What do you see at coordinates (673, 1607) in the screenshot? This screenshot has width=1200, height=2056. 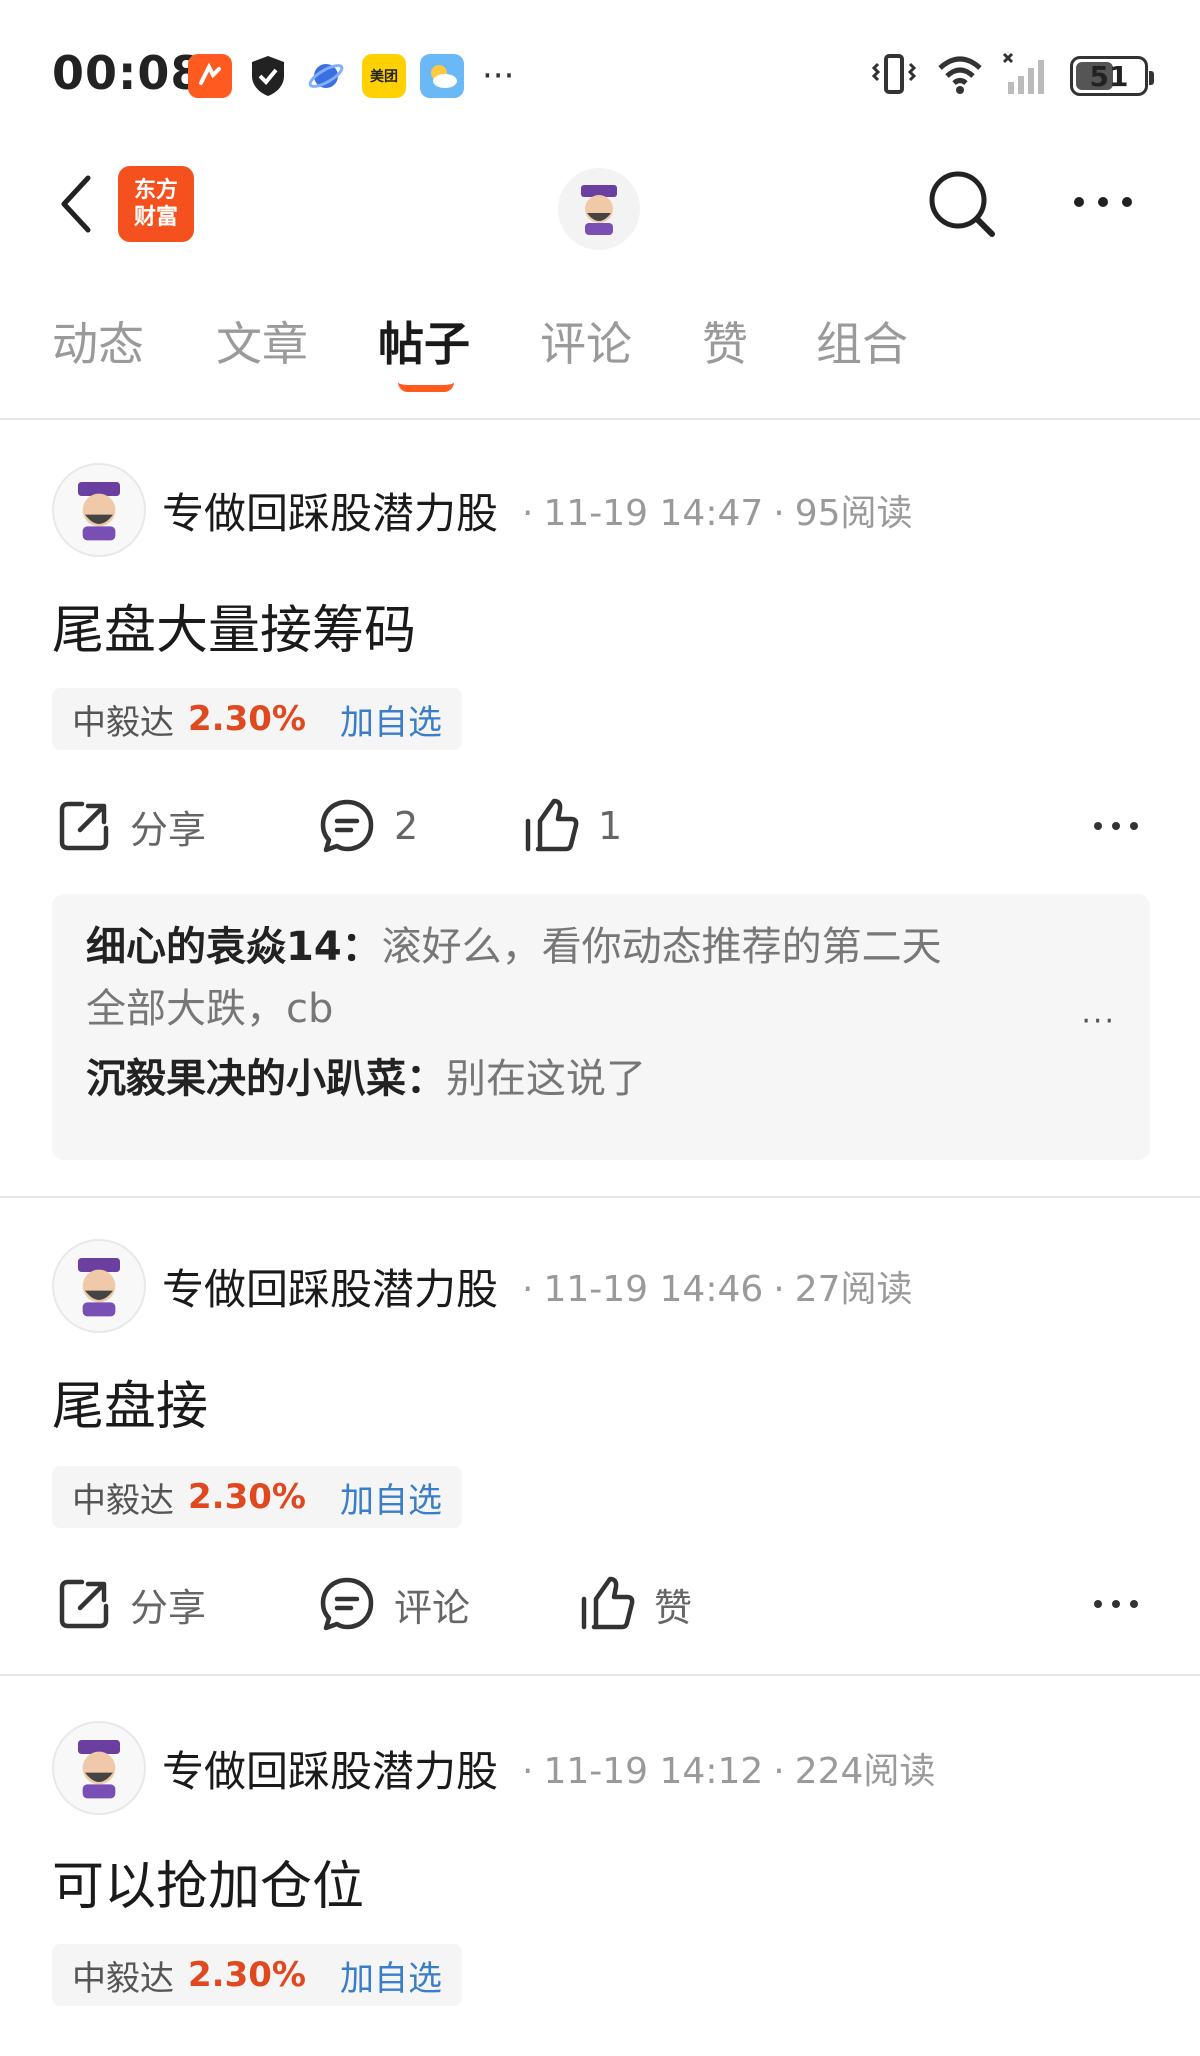 I see `like-label: 赞` at bounding box center [673, 1607].